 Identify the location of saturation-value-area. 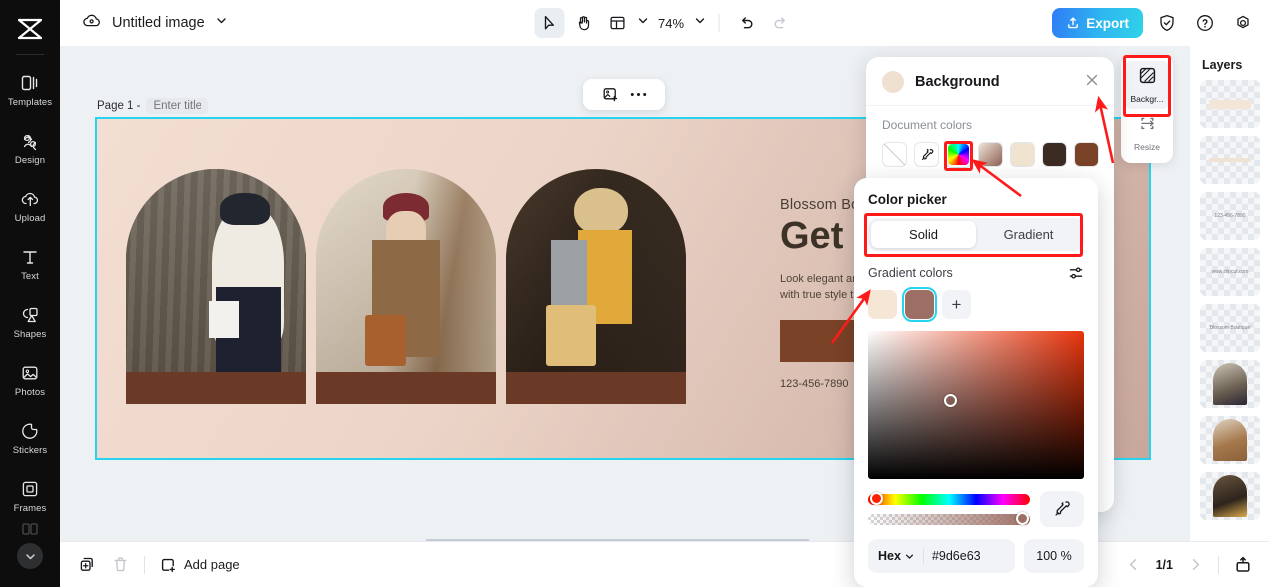
(976, 405).